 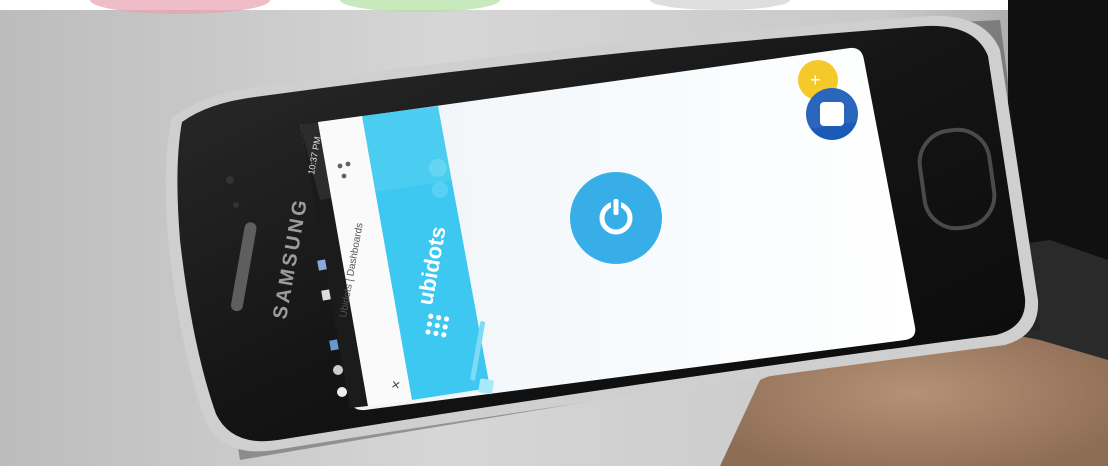 I want to click on dashboard-icon, so click(x=486, y=386).